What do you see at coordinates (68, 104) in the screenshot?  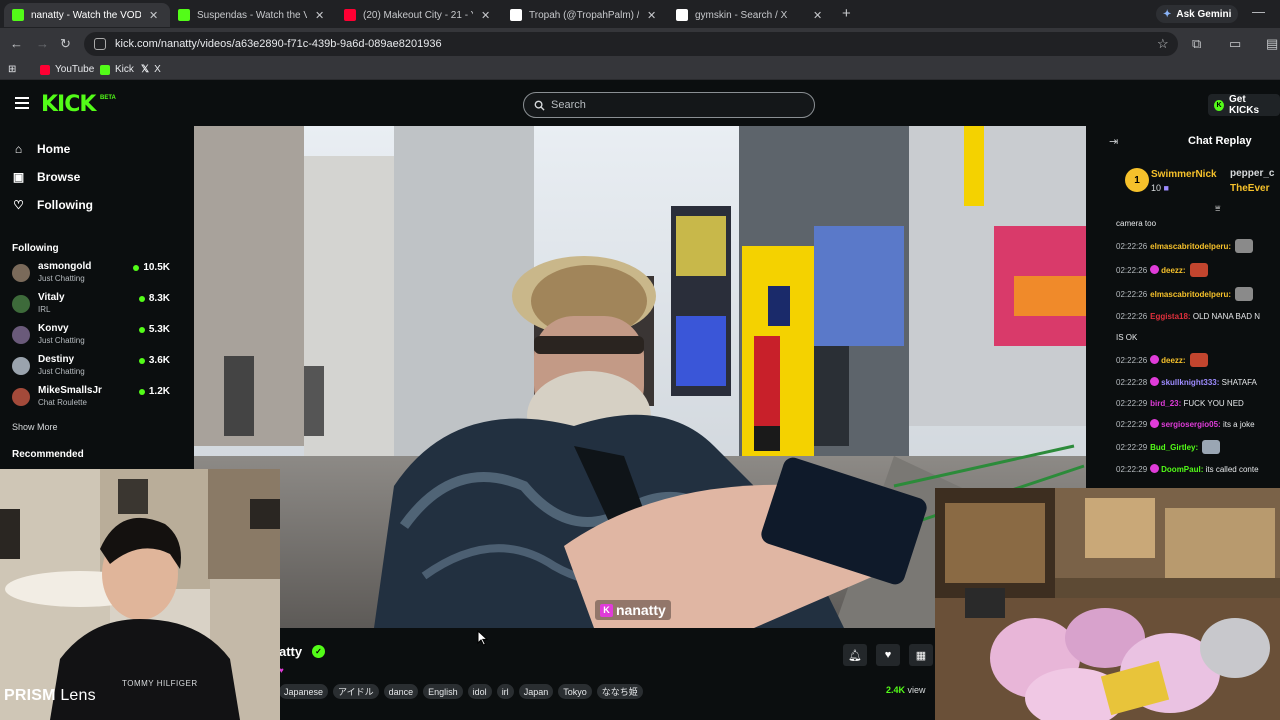 I see `kick-logo: KICK` at bounding box center [68, 104].